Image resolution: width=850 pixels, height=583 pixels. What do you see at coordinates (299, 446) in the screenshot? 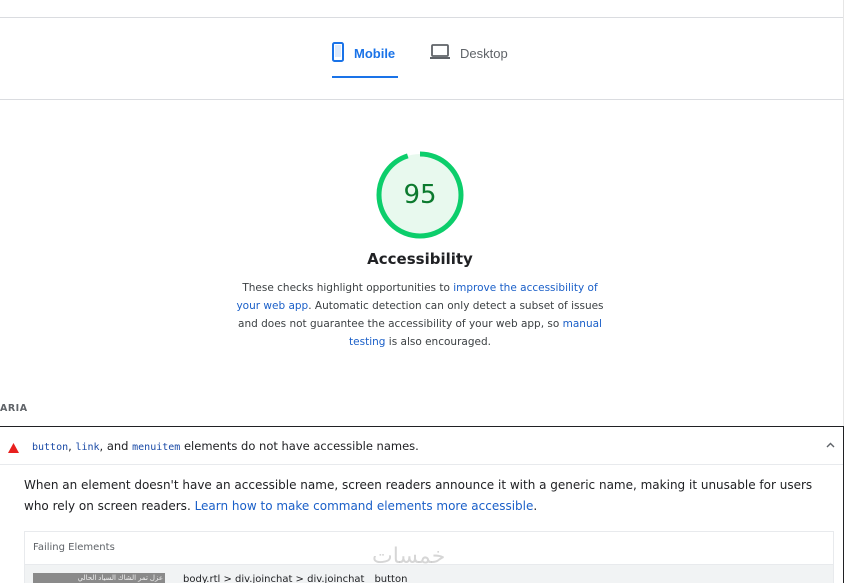
I see `audit-title-rest: elements do not have accessible names.` at bounding box center [299, 446].